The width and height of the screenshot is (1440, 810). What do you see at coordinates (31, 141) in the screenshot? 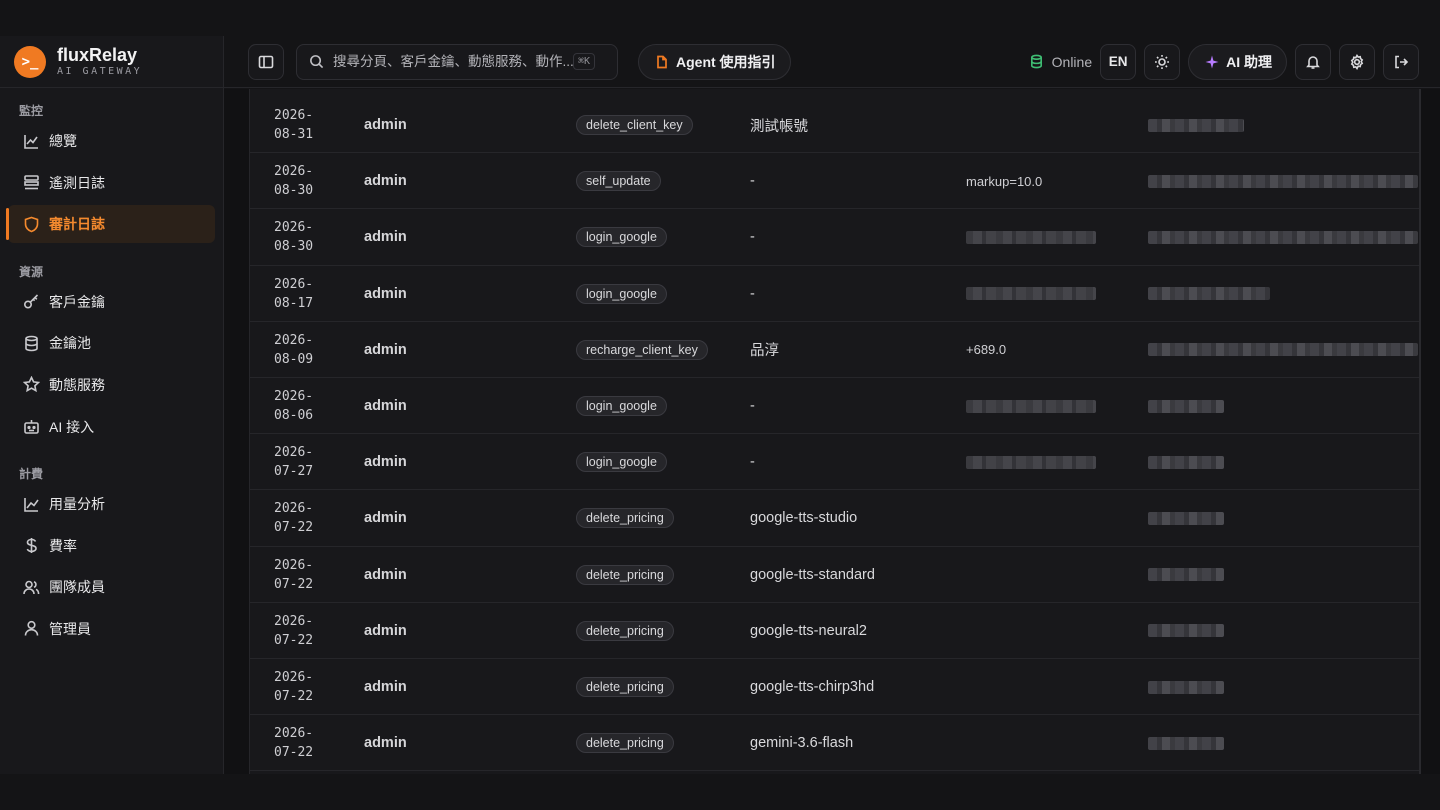
I see `line-chart-icon` at bounding box center [31, 141].